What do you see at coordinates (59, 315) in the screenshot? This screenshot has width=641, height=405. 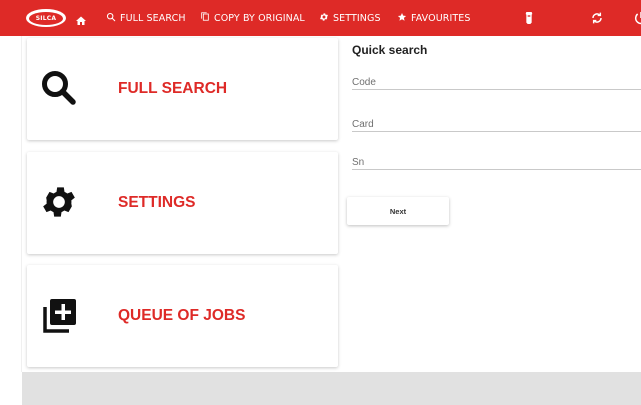 I see `queue-add-icon` at bounding box center [59, 315].